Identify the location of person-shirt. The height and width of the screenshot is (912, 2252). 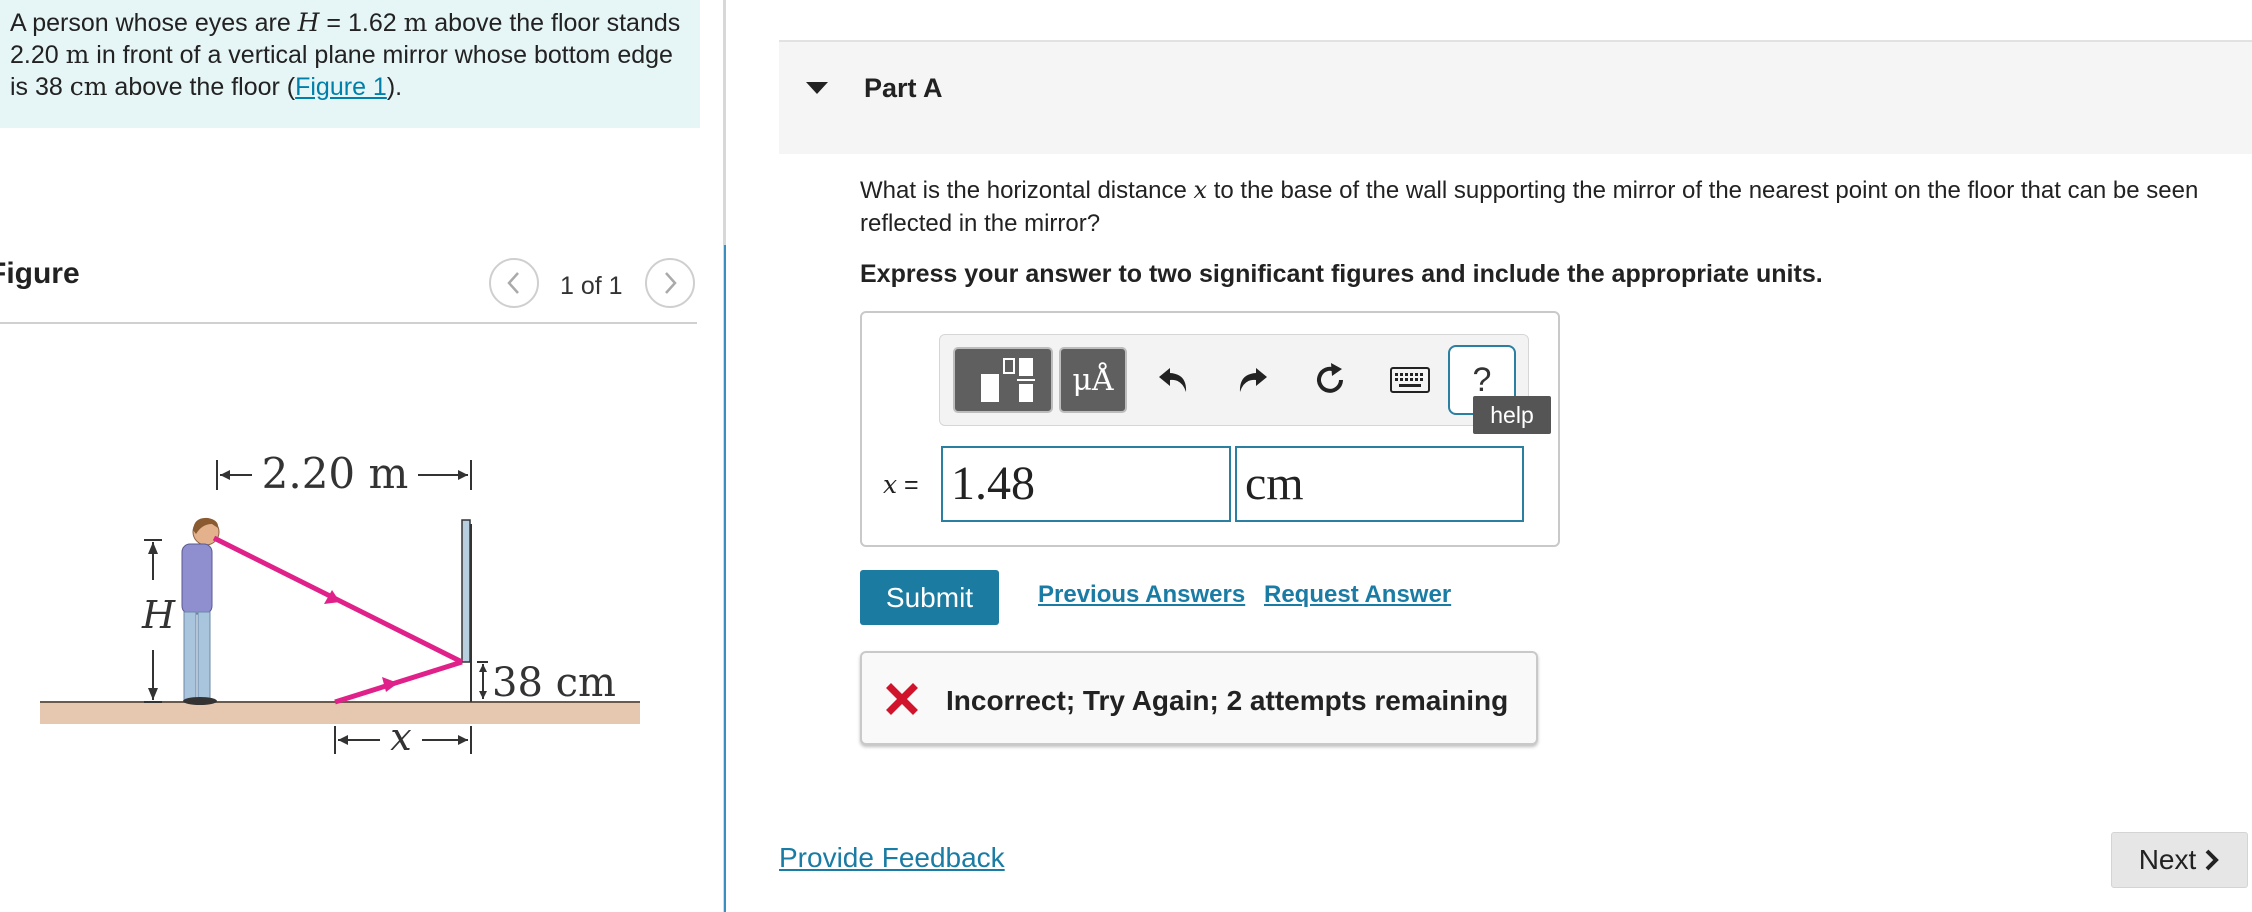
(197, 579).